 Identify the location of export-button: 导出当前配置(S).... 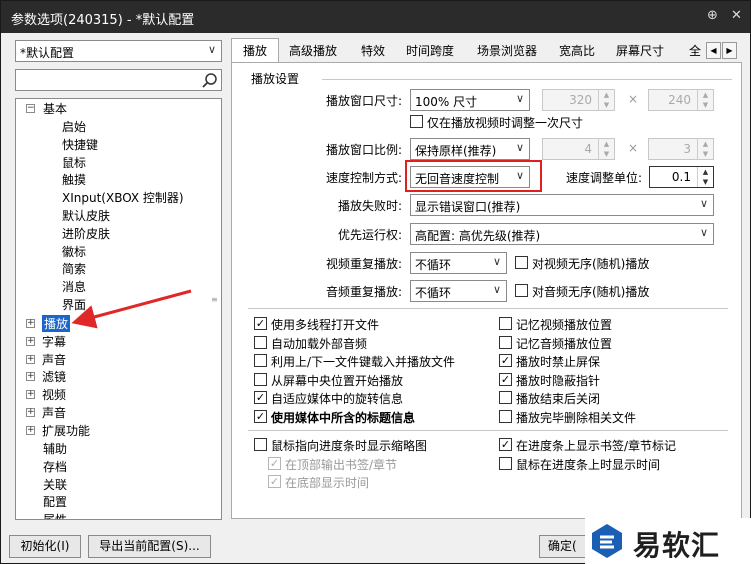
(149, 546).